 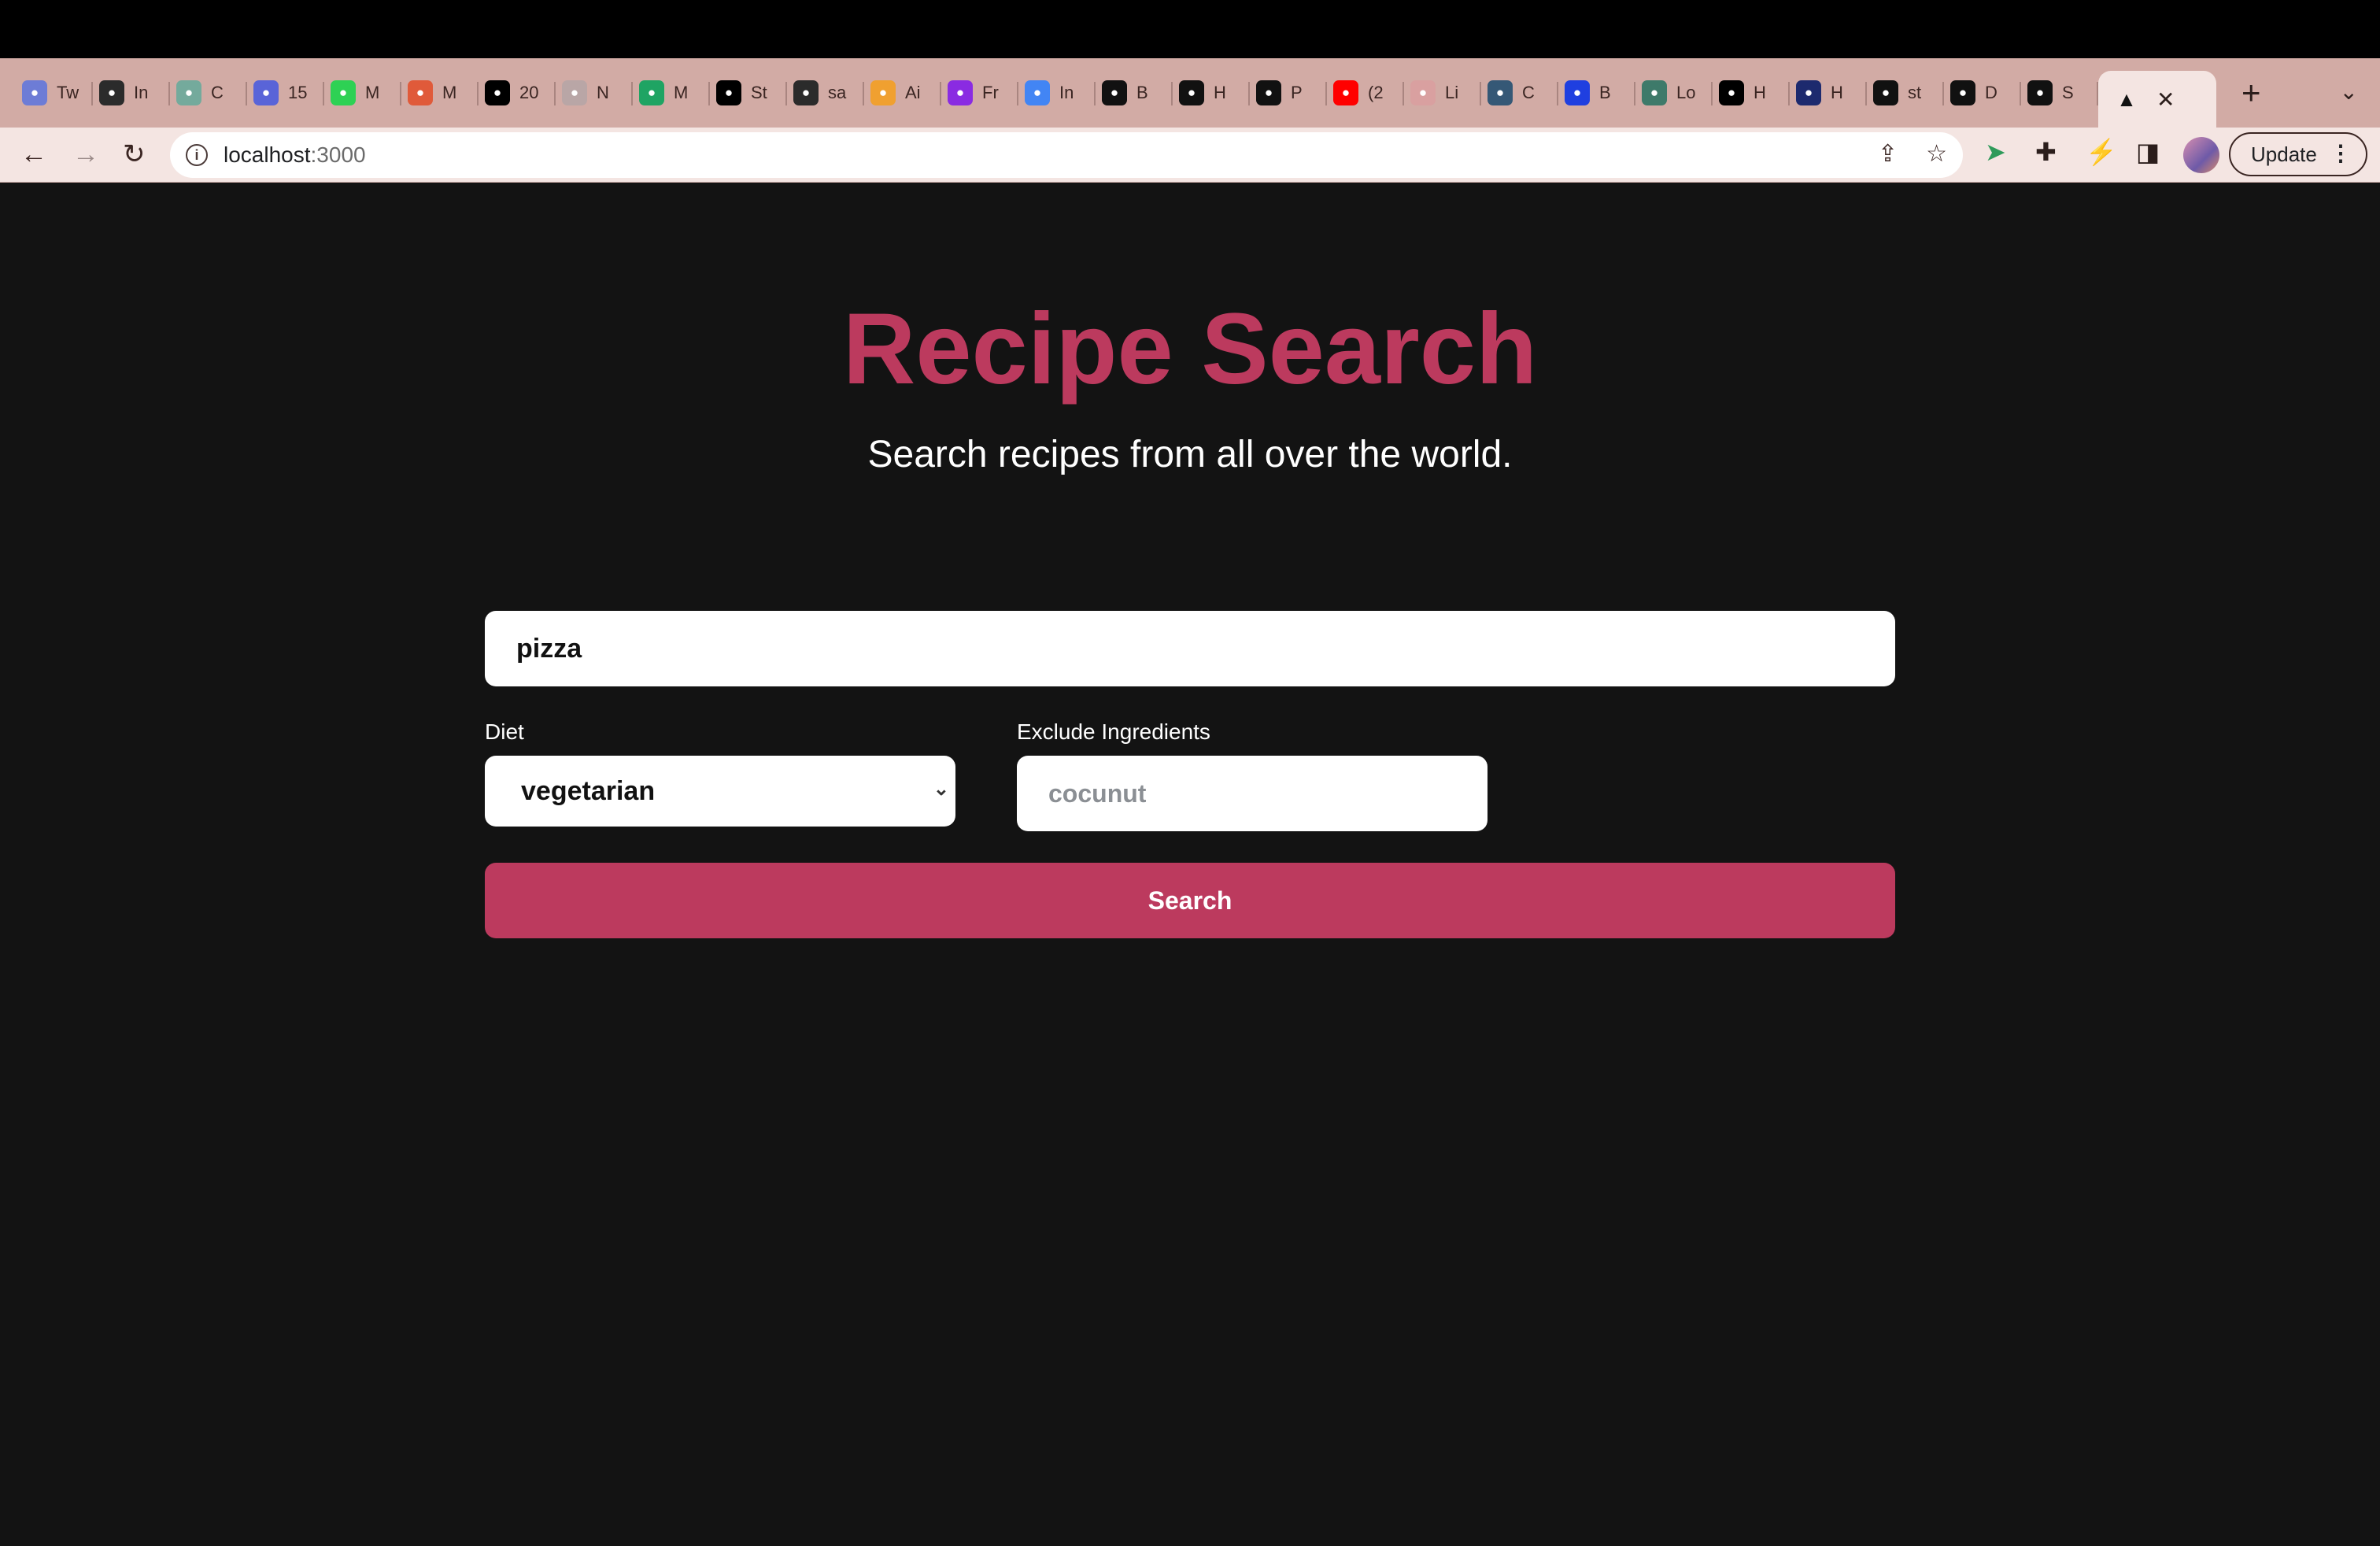 I want to click on tab-item: ● S, so click(x=2059, y=93).